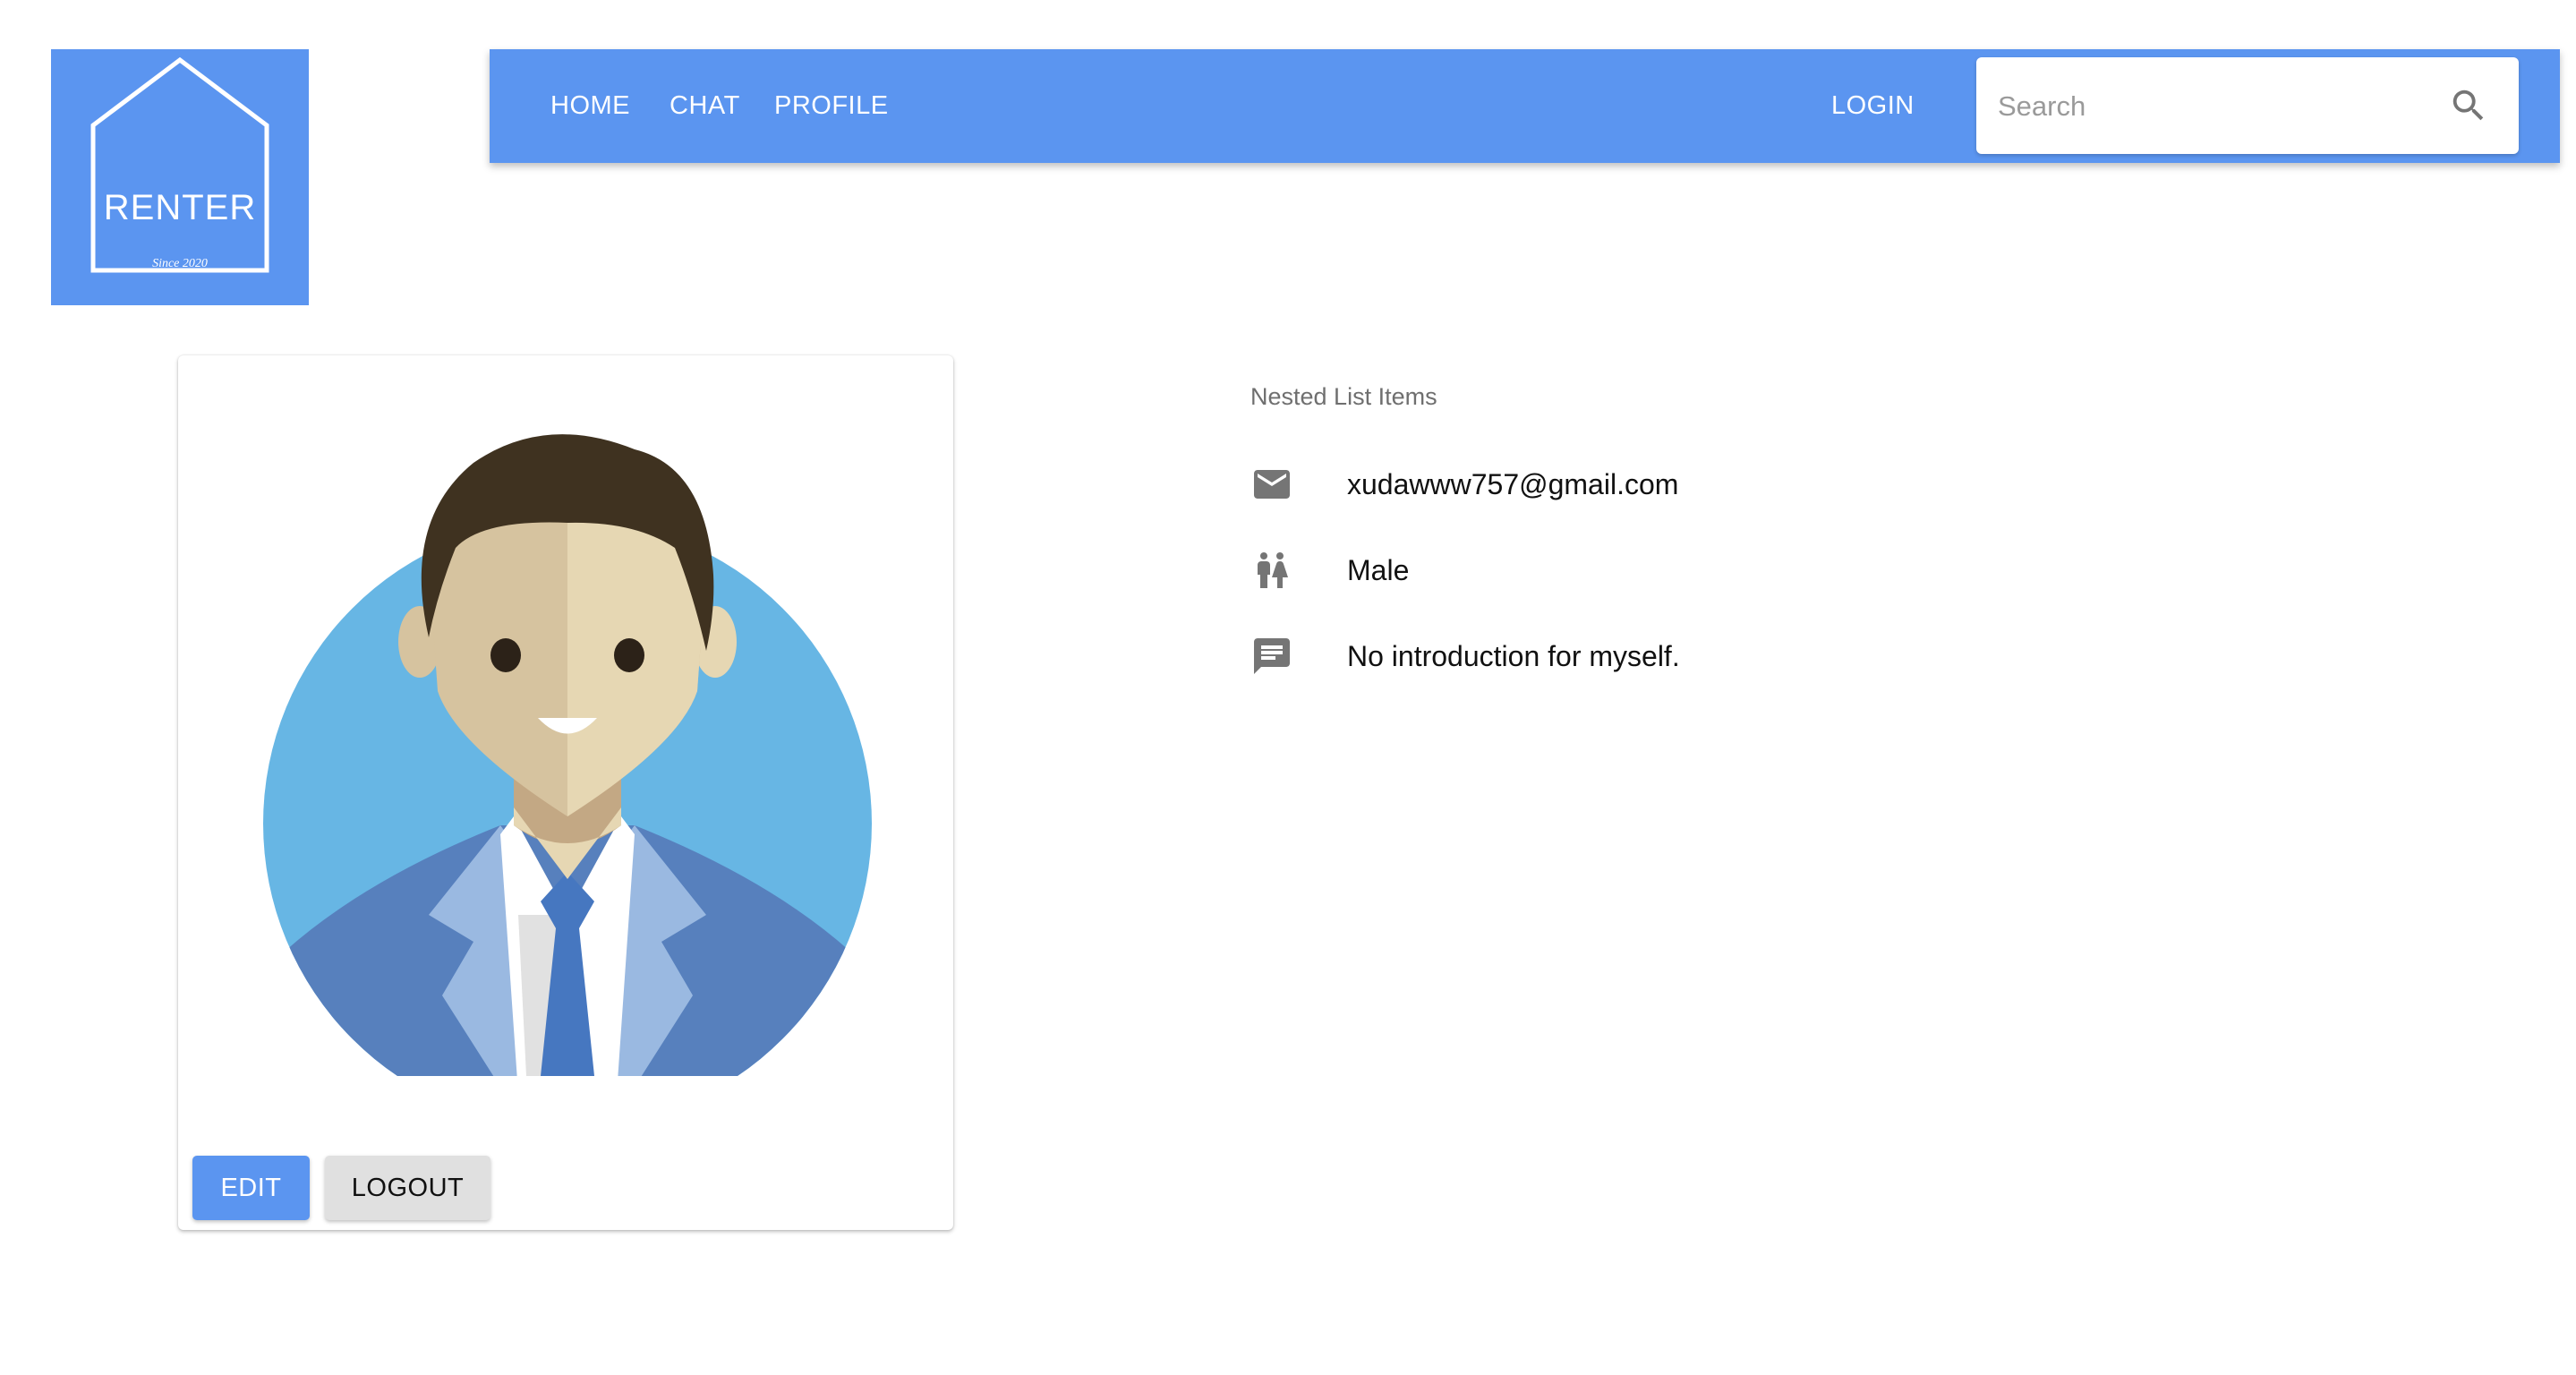  What do you see at coordinates (180, 207) in the screenshot?
I see `logo-name: RENTER` at bounding box center [180, 207].